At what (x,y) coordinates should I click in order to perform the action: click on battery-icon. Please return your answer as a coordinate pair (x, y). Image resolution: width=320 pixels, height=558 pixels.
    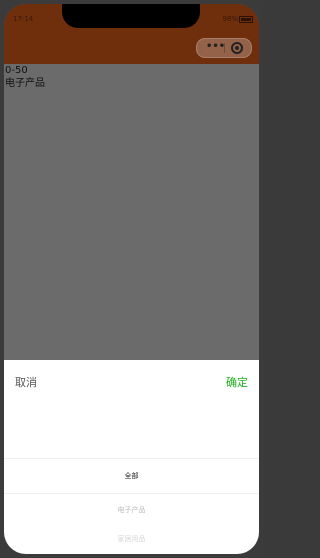
    Looking at the image, I should click on (246, 19).